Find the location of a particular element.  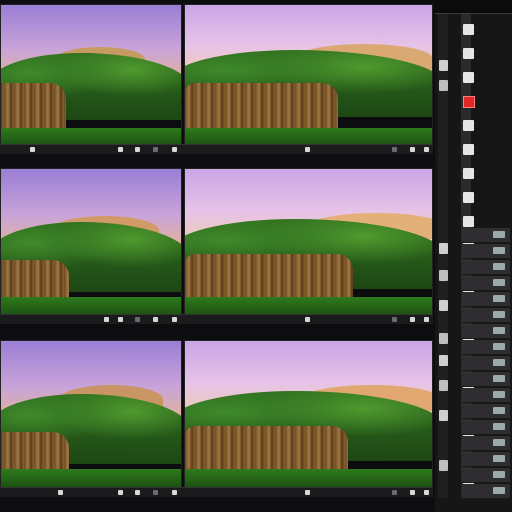

active-marker-icon is located at coordinates (469, 102).